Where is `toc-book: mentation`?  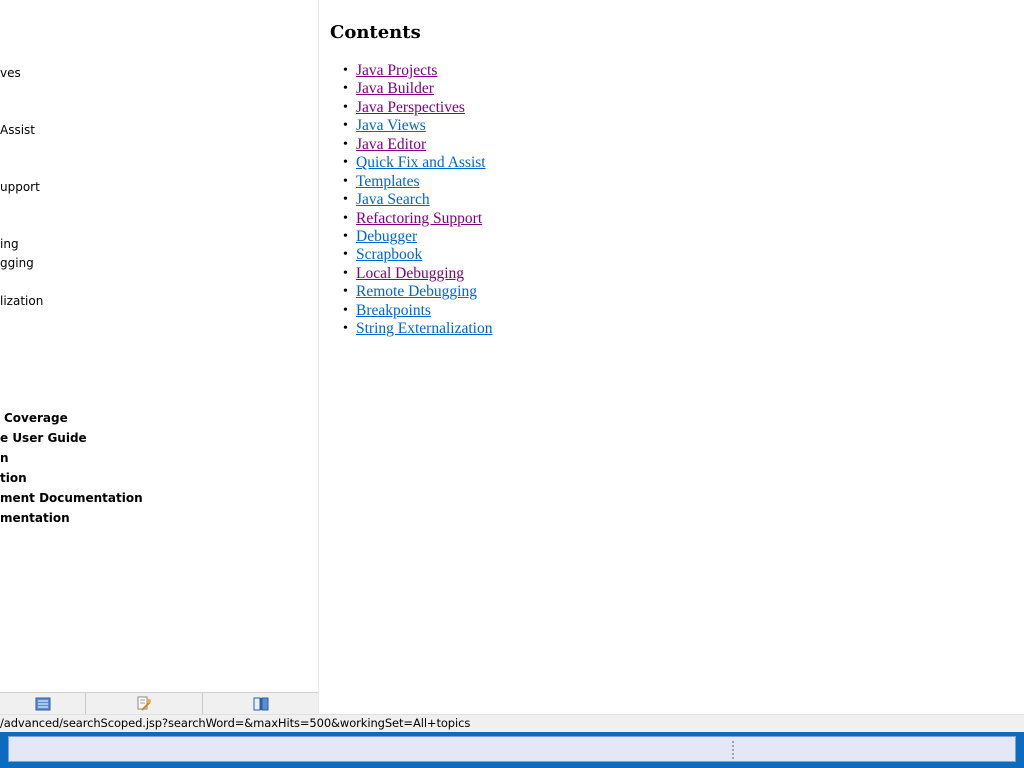
toc-book: mentation is located at coordinates (35, 518).